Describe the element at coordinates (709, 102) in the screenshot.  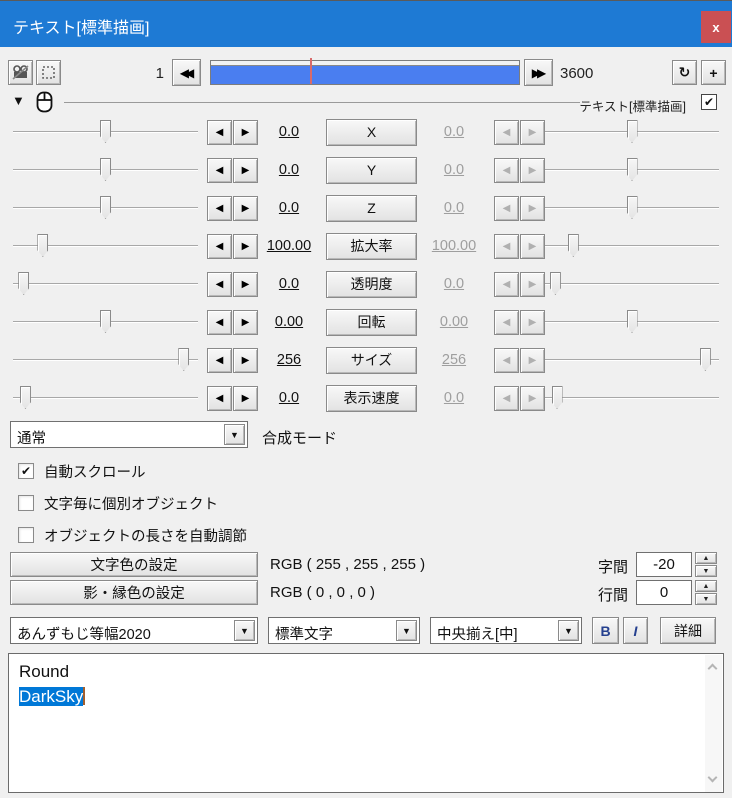
I see `filter-enabled-checkbox: ✔` at that location.